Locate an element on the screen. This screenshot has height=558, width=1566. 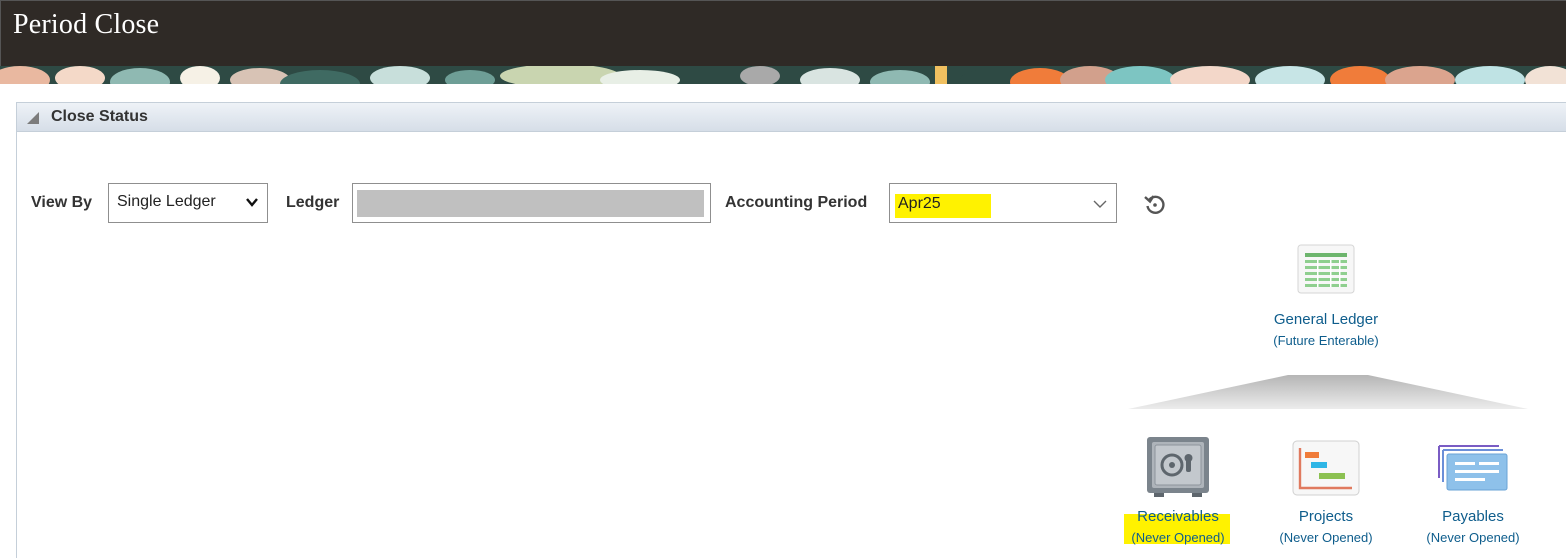
receivables-name: Receivables is located at coordinates (1178, 516).